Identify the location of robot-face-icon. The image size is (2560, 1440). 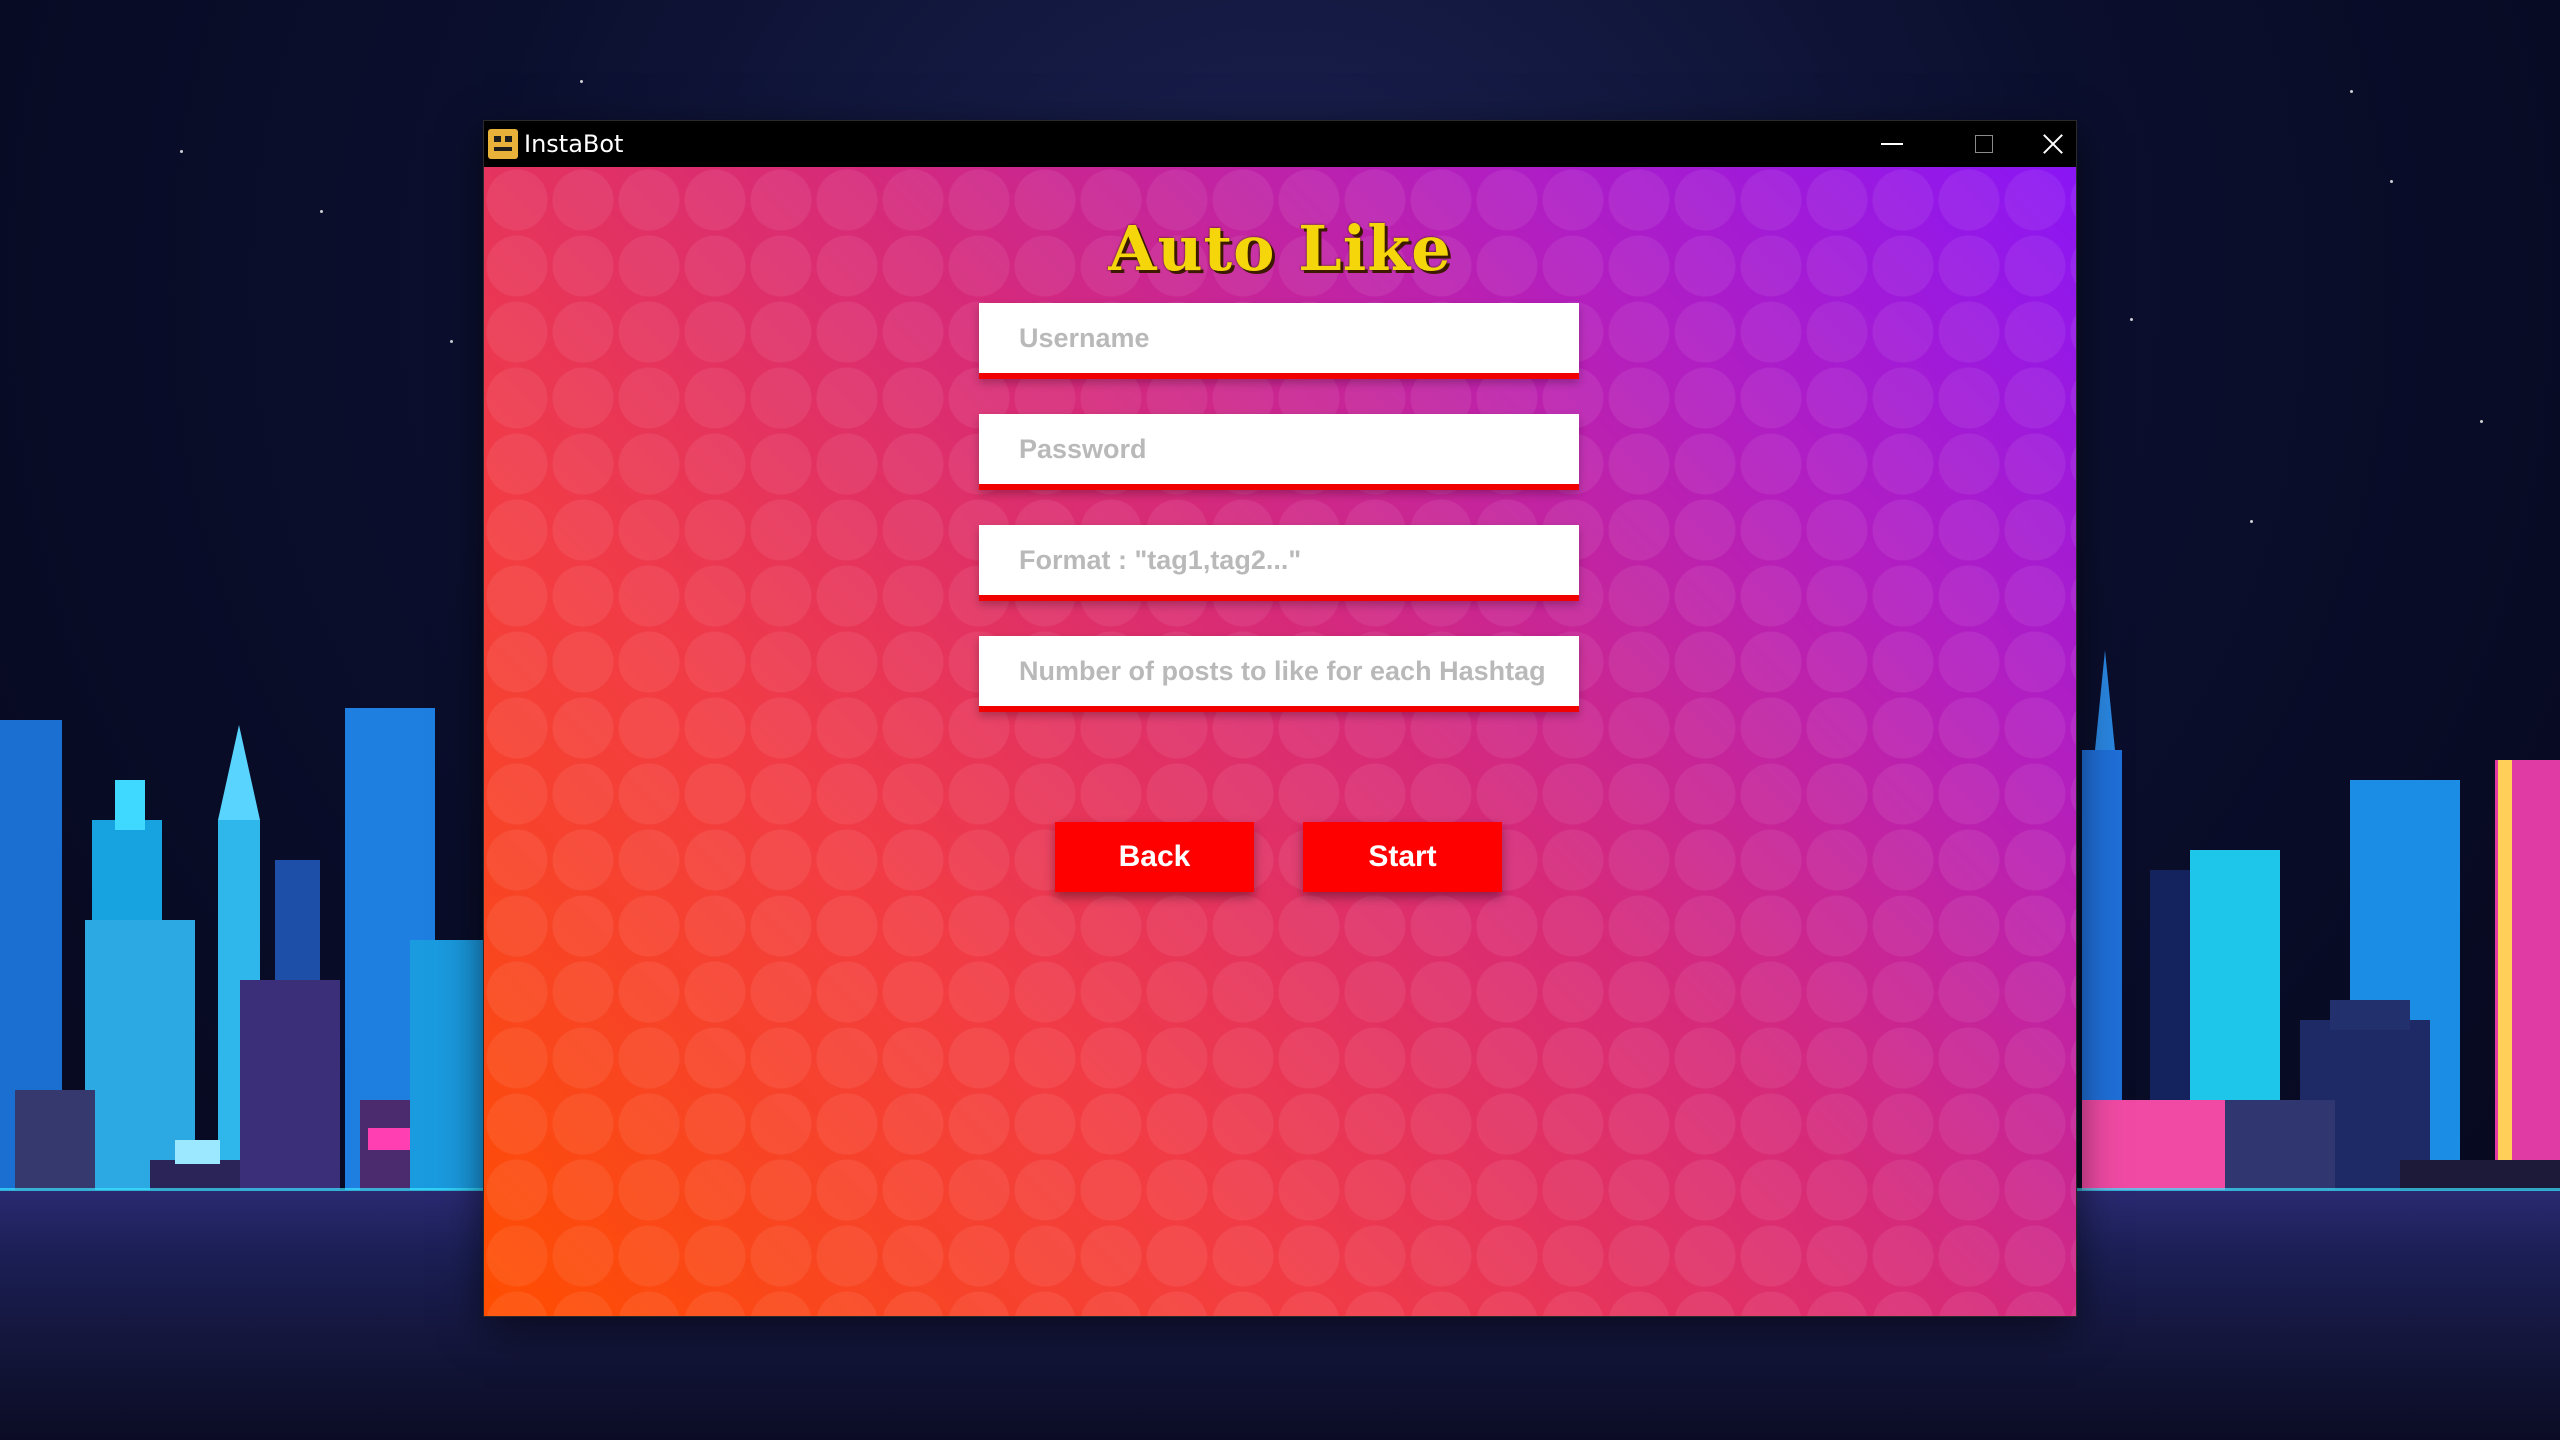
(503, 144).